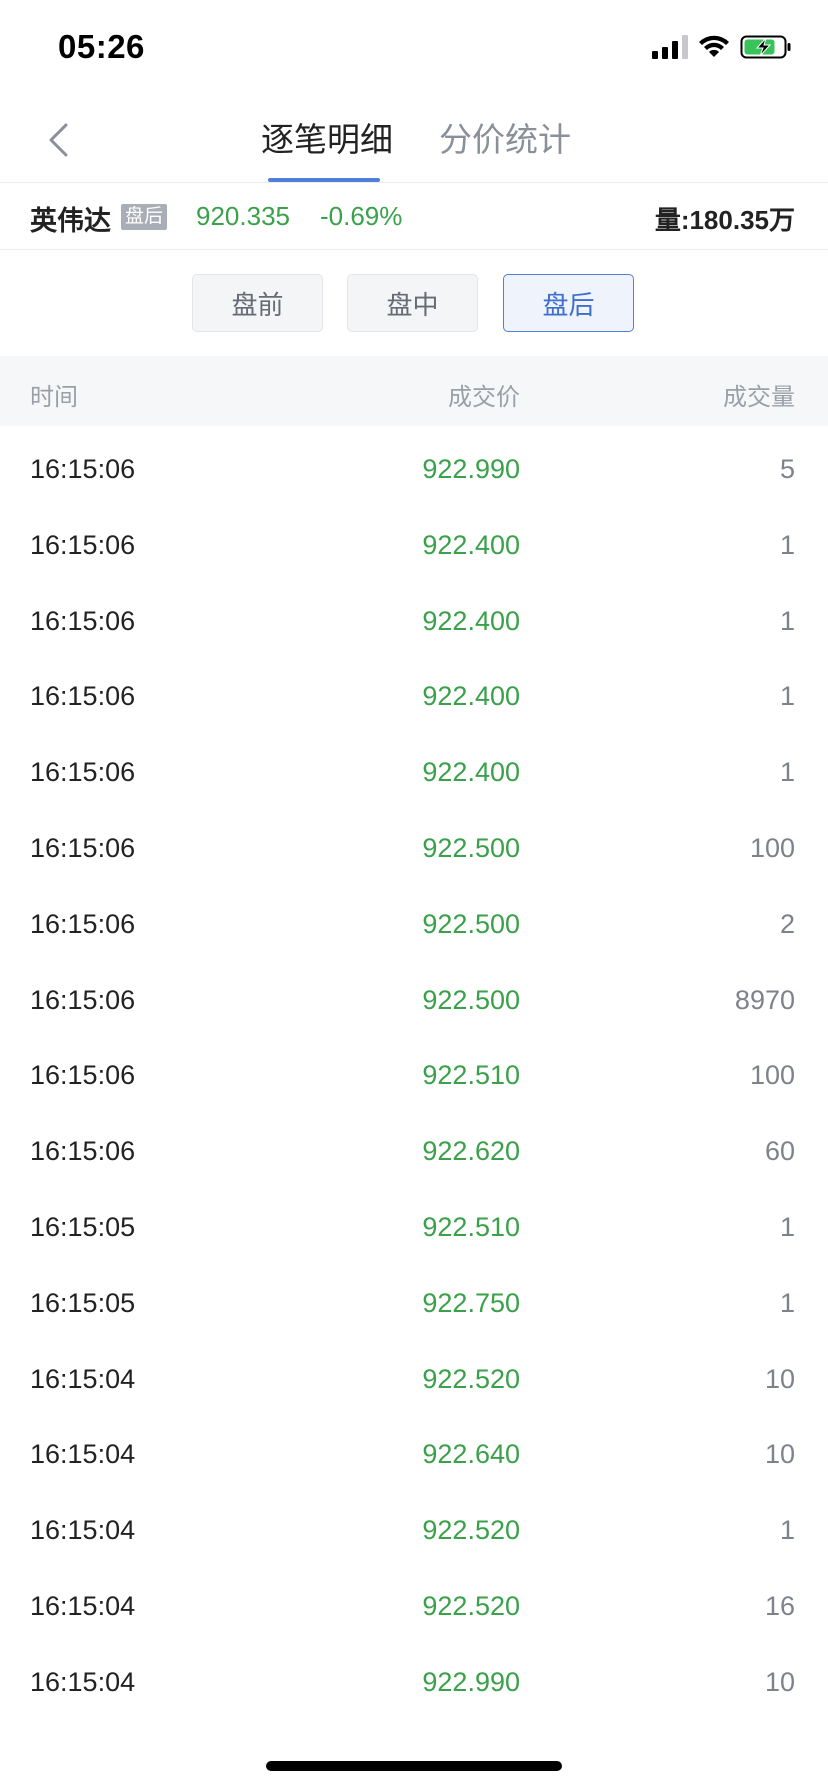 The height and width of the screenshot is (1792, 828). Describe the element at coordinates (568, 303) in the screenshot. I see `after-hours-button: 盘后` at that location.